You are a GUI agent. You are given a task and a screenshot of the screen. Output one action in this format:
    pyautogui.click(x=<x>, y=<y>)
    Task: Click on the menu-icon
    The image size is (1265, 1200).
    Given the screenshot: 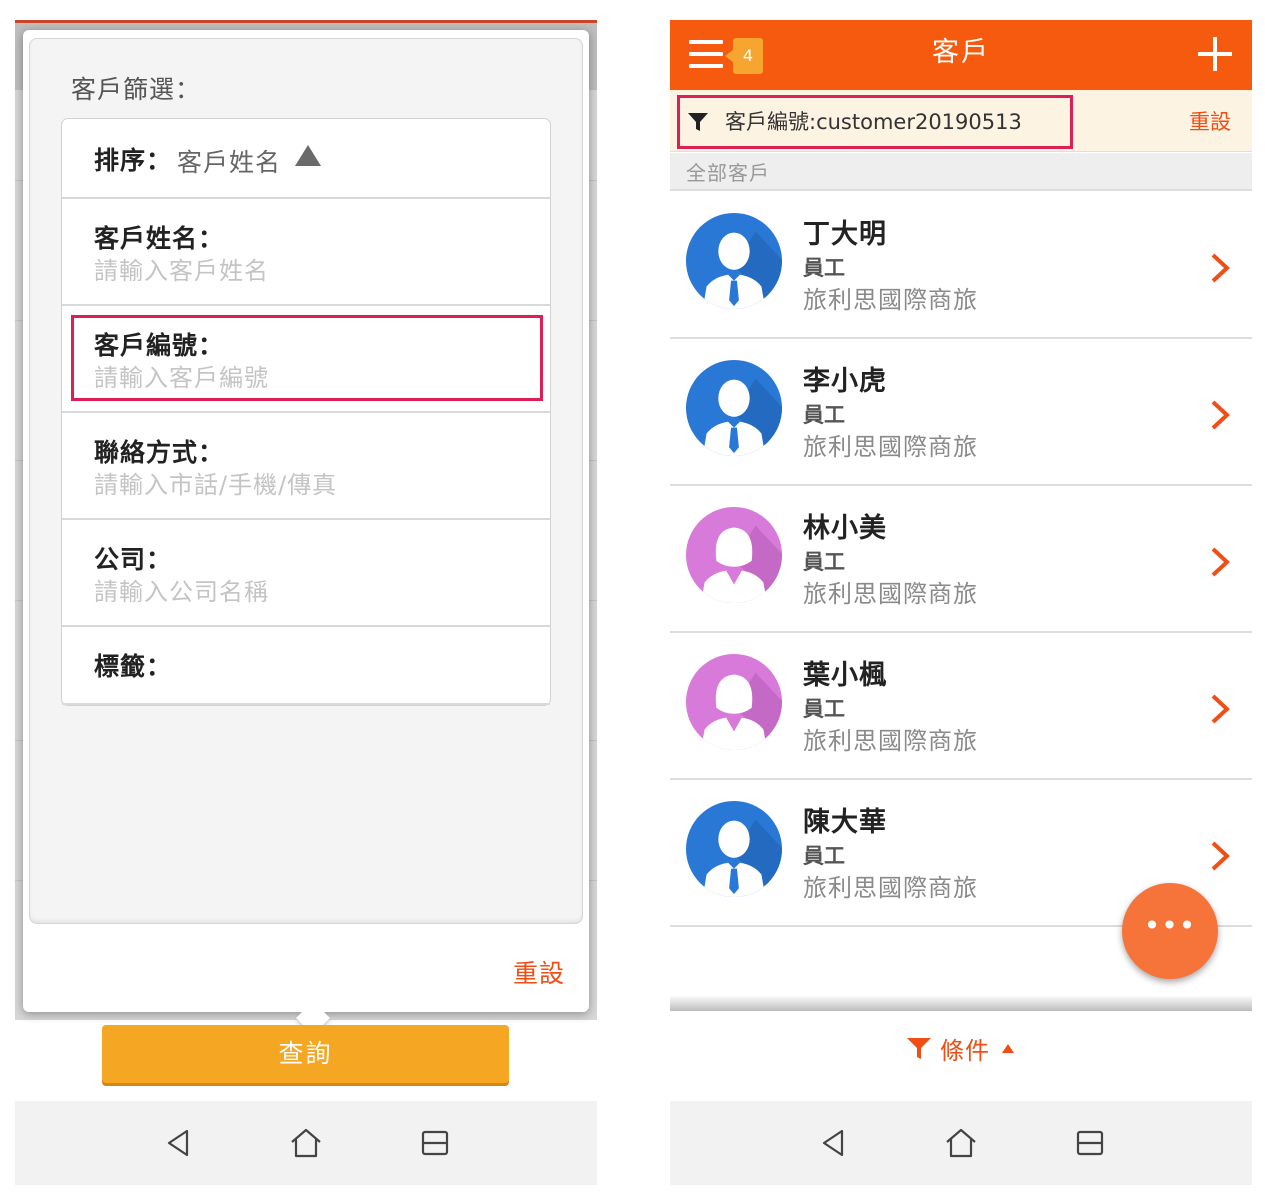 What is the action you would take?
    pyautogui.click(x=706, y=54)
    